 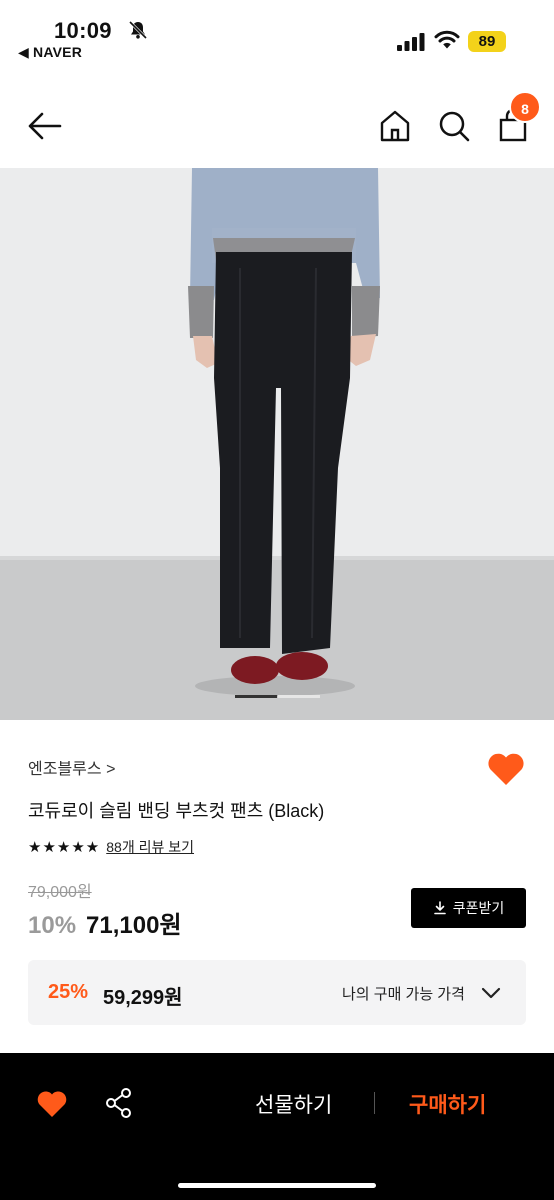 What do you see at coordinates (50, 52) in the screenshot?
I see `back-to-naver-link: ◀ NAVER` at bounding box center [50, 52].